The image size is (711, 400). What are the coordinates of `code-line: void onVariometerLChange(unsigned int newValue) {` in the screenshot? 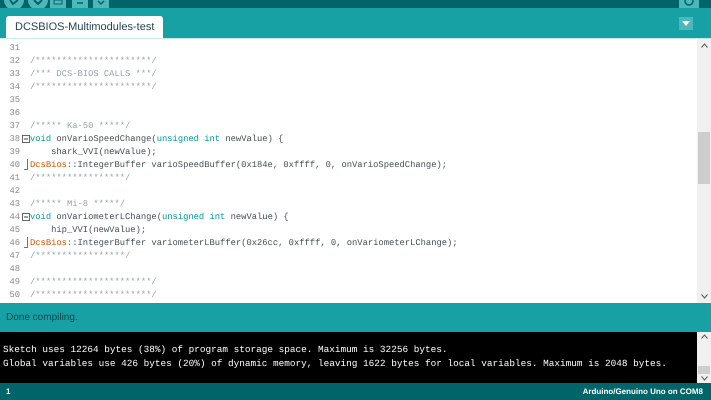 It's located at (159, 217).